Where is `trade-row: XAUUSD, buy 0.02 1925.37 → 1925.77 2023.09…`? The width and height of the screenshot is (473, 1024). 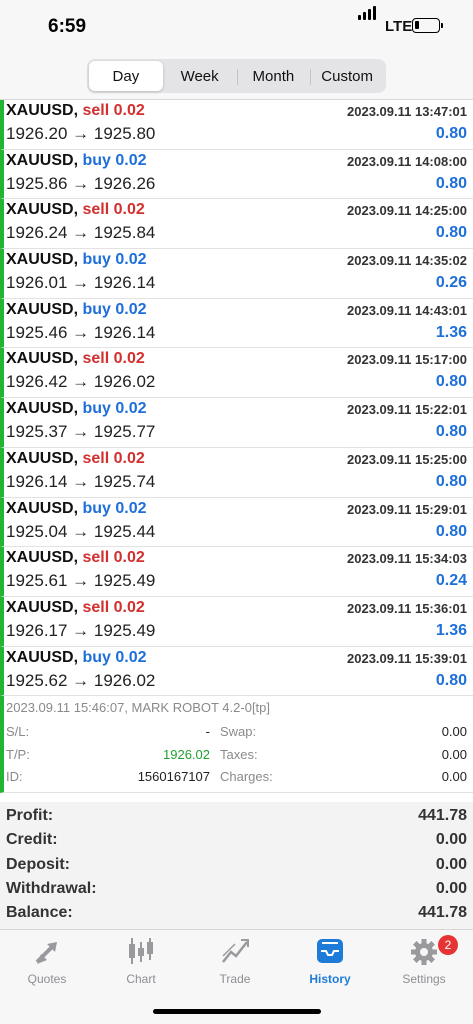
trade-row: XAUUSD, buy 0.02 1925.37 → 1925.77 2023.09… is located at coordinates (236, 423).